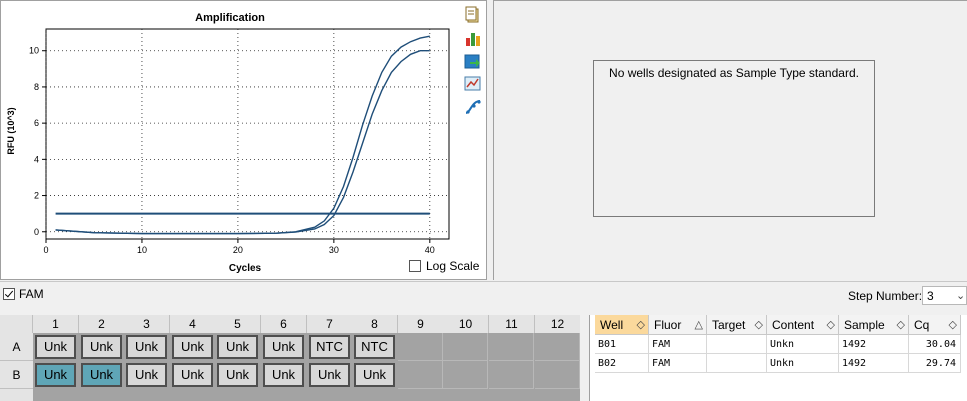 The image size is (967, 401). Describe the element at coordinates (142, 250) in the screenshot. I see `x-tick-label: 10` at that location.